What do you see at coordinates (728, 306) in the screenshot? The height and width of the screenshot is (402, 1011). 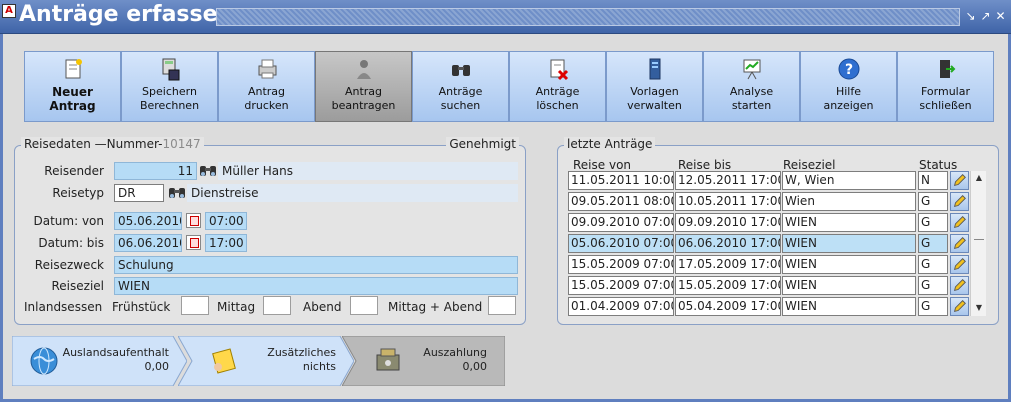 I see `cell-reise-bis: 05.04.2009 17:00` at bounding box center [728, 306].